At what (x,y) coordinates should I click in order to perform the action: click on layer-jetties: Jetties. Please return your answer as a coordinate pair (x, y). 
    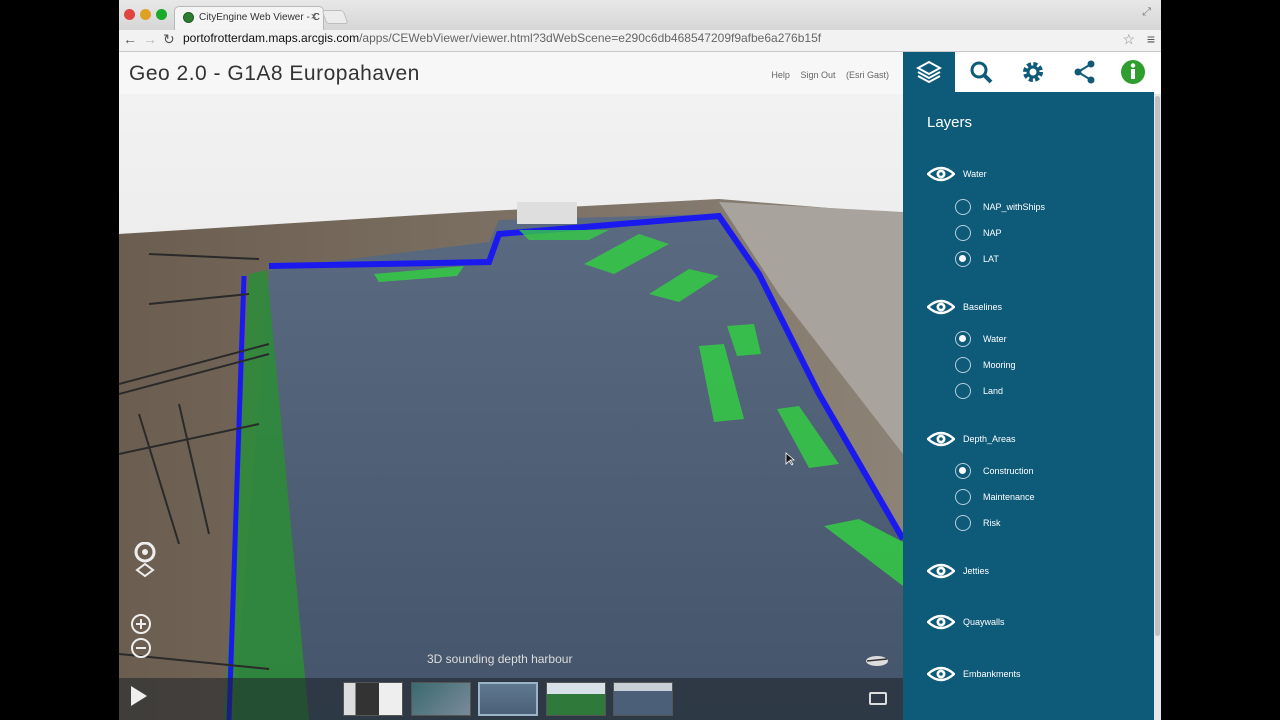
    Looking at the image, I should click on (958, 571).